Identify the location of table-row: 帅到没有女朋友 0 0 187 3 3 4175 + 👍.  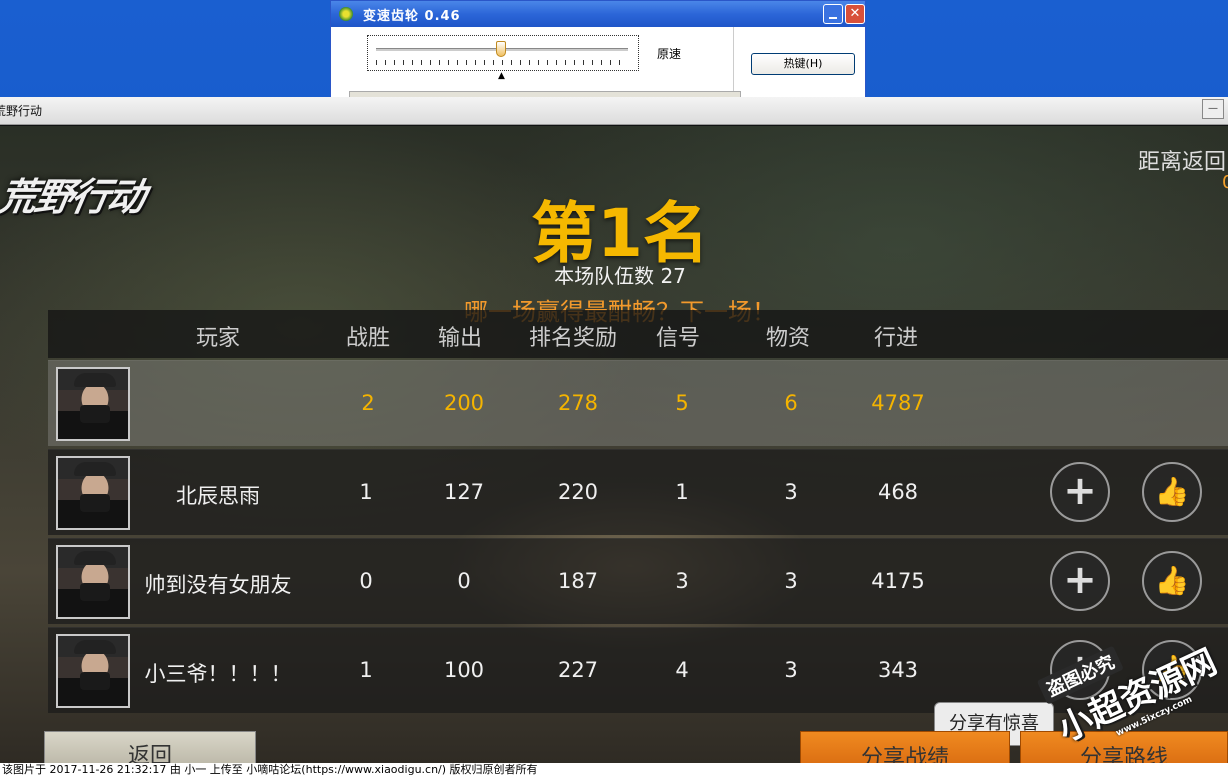
(638, 581).